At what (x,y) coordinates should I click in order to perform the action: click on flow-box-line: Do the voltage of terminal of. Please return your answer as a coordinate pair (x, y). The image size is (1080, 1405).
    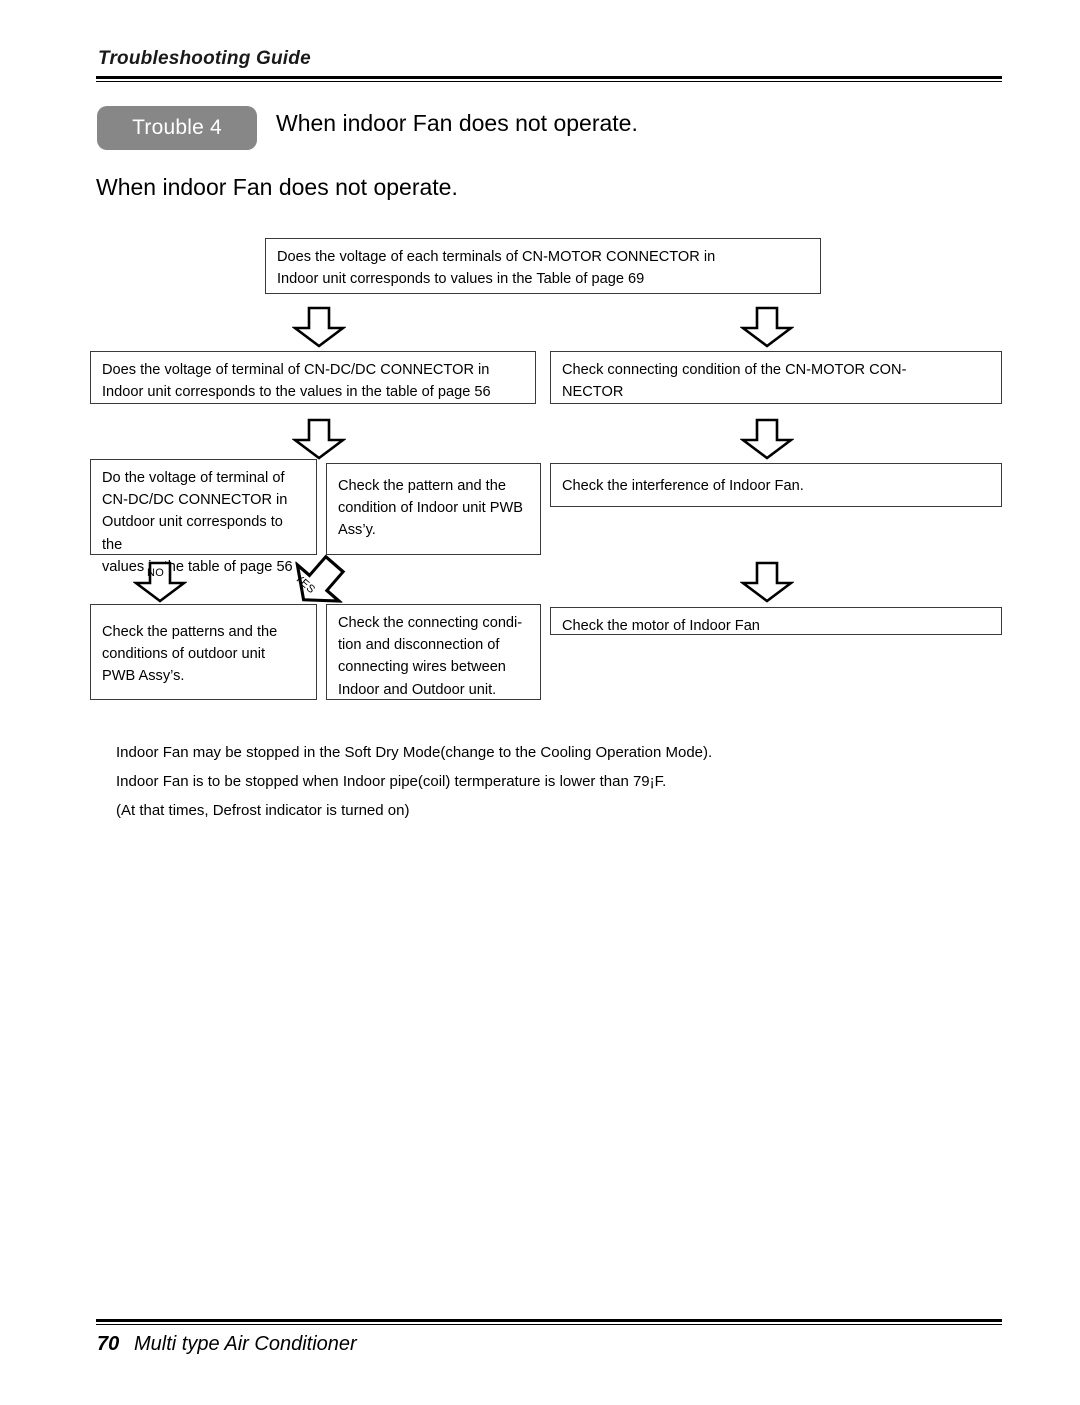
    Looking at the image, I should click on (193, 478).